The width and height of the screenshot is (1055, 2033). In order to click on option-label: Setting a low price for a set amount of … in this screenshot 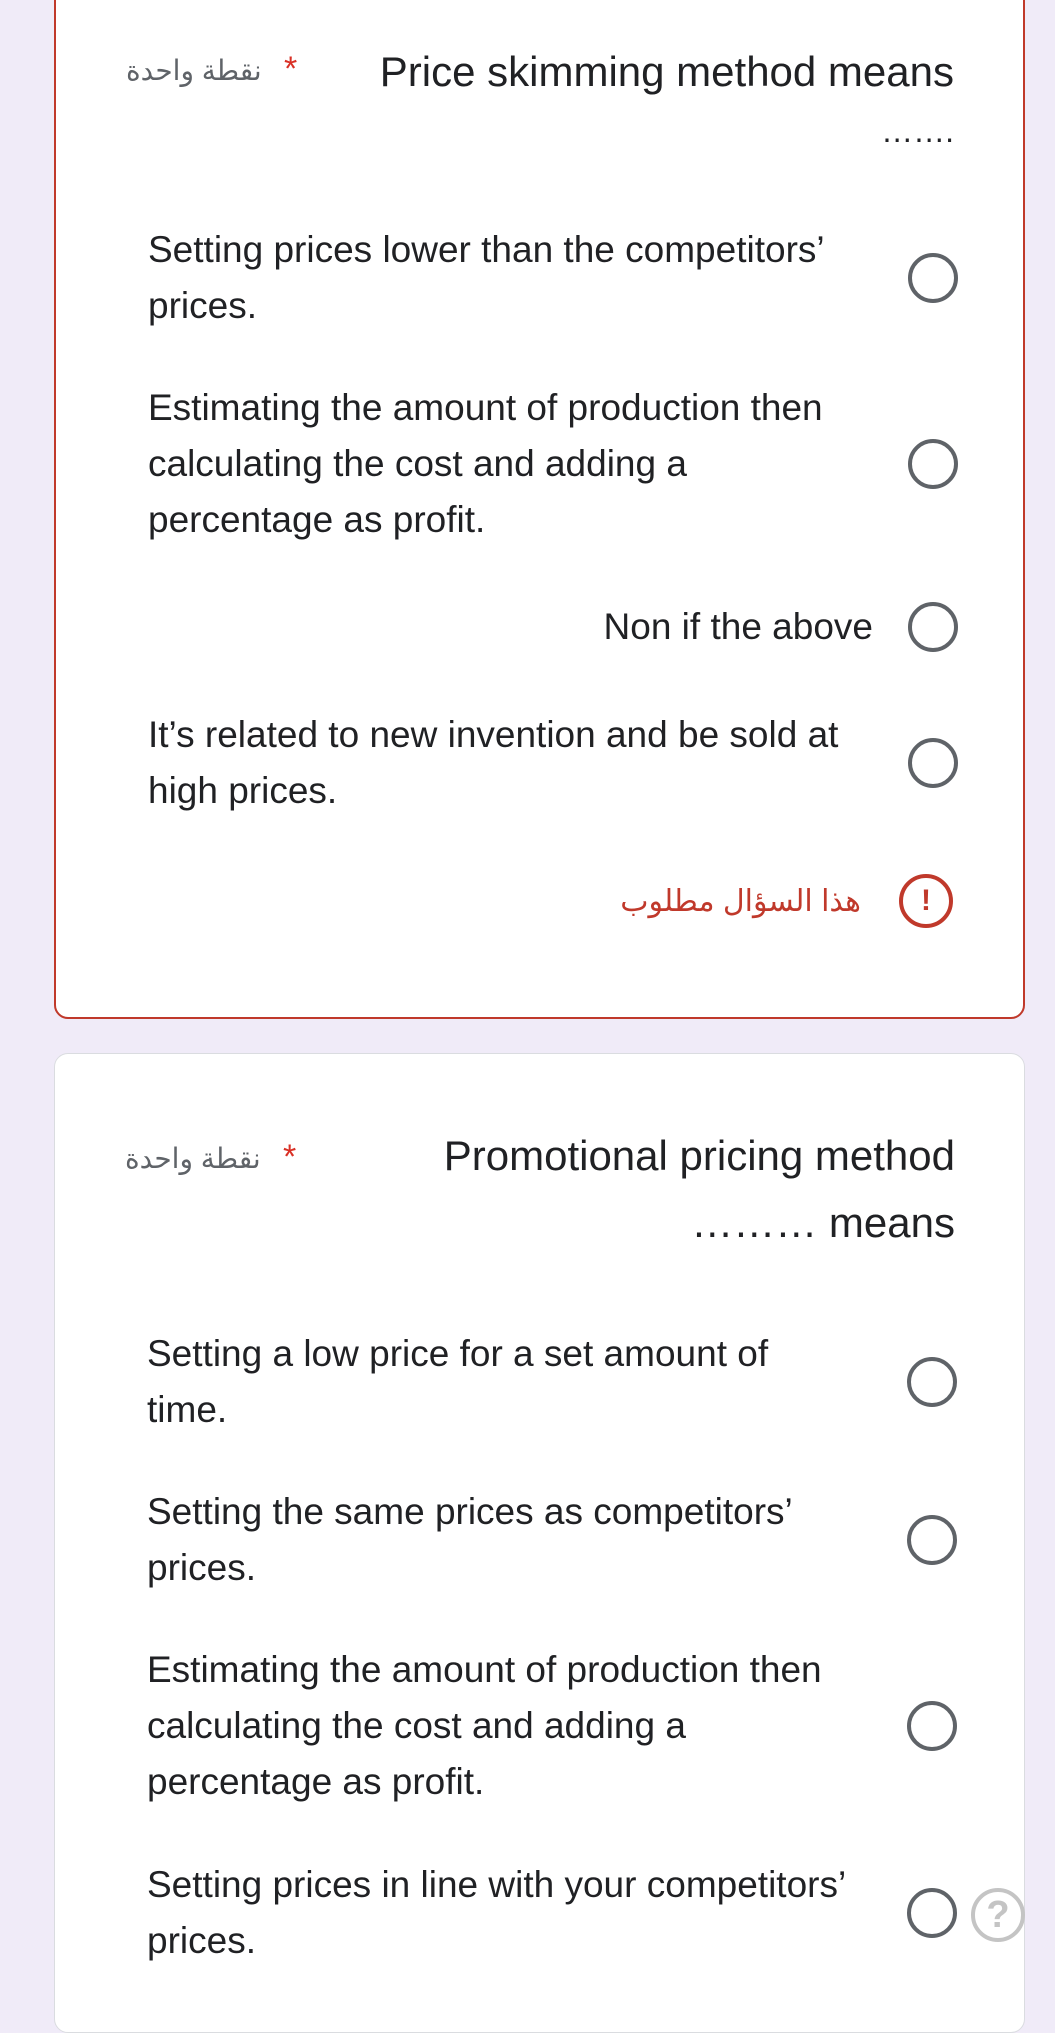, I will do `click(458, 1381)`.